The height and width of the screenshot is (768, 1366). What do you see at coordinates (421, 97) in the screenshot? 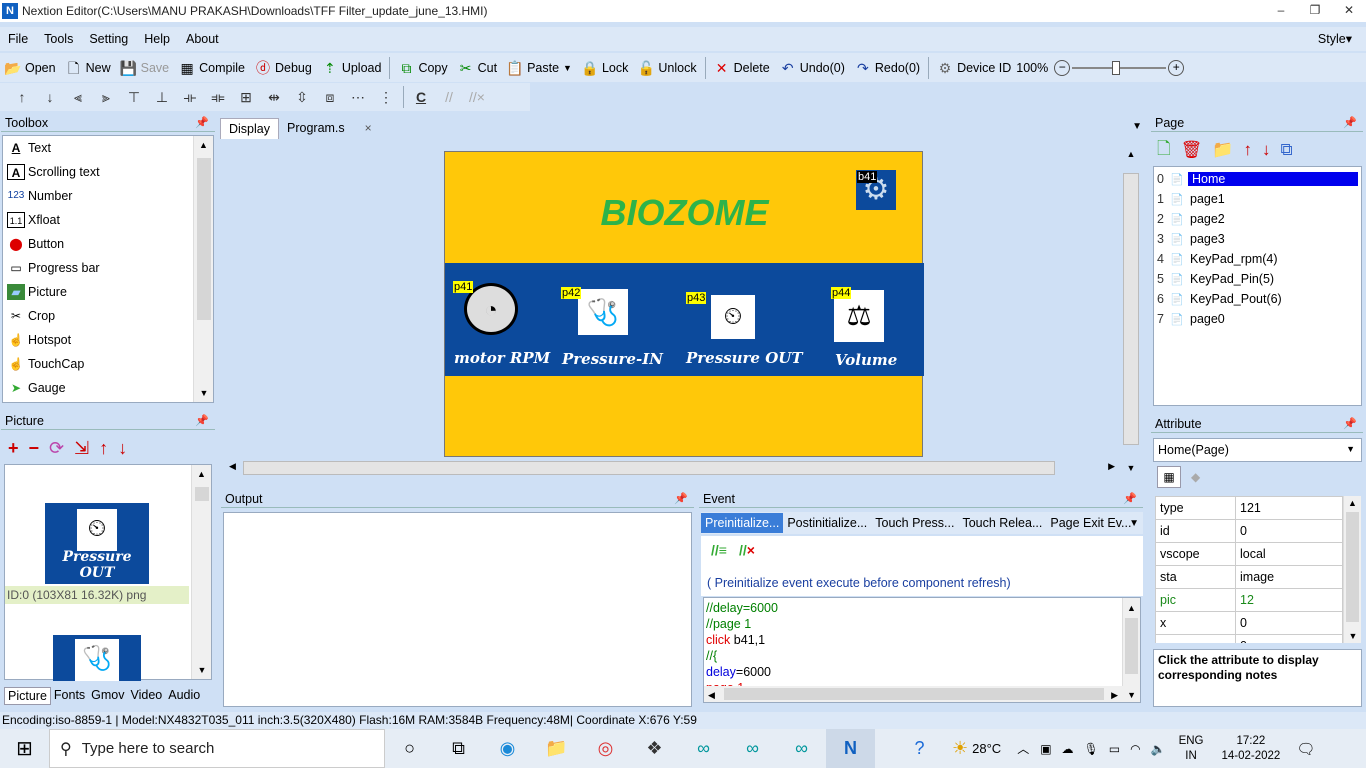
I see `comment-icon: C` at bounding box center [421, 97].